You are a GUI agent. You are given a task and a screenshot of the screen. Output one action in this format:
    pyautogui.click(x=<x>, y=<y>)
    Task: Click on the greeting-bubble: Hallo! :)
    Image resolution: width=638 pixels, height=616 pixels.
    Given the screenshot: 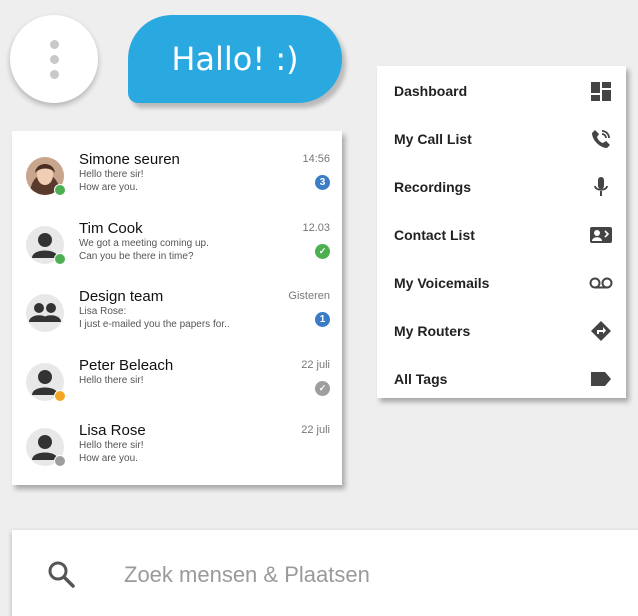 What is the action you would take?
    pyautogui.click(x=235, y=59)
    